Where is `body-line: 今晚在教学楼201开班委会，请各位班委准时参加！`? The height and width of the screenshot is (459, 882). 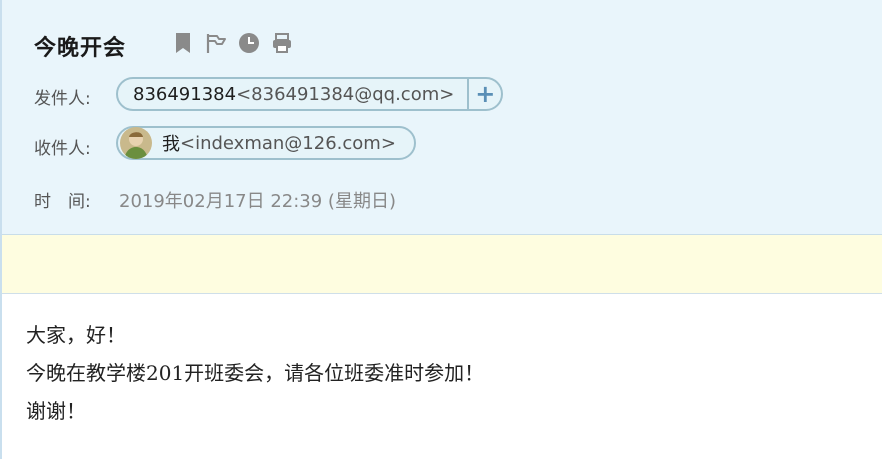 body-line: 今晚在教学楼201开班委会，请各位班委准时参加！ is located at coordinates (255, 373).